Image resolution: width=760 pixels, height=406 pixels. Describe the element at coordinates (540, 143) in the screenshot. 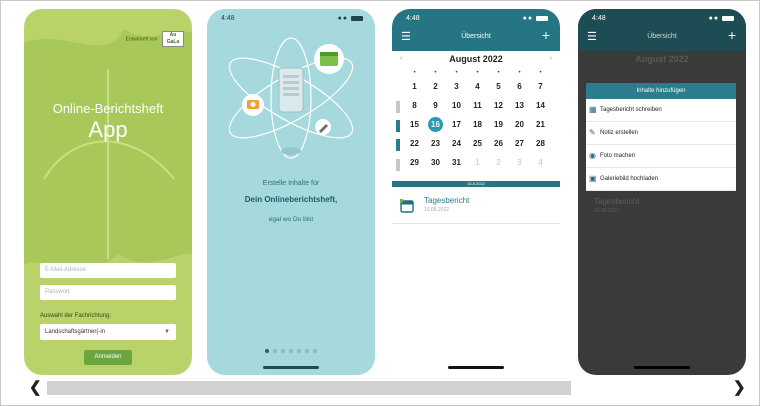

I see `calendar-day: 28` at that location.